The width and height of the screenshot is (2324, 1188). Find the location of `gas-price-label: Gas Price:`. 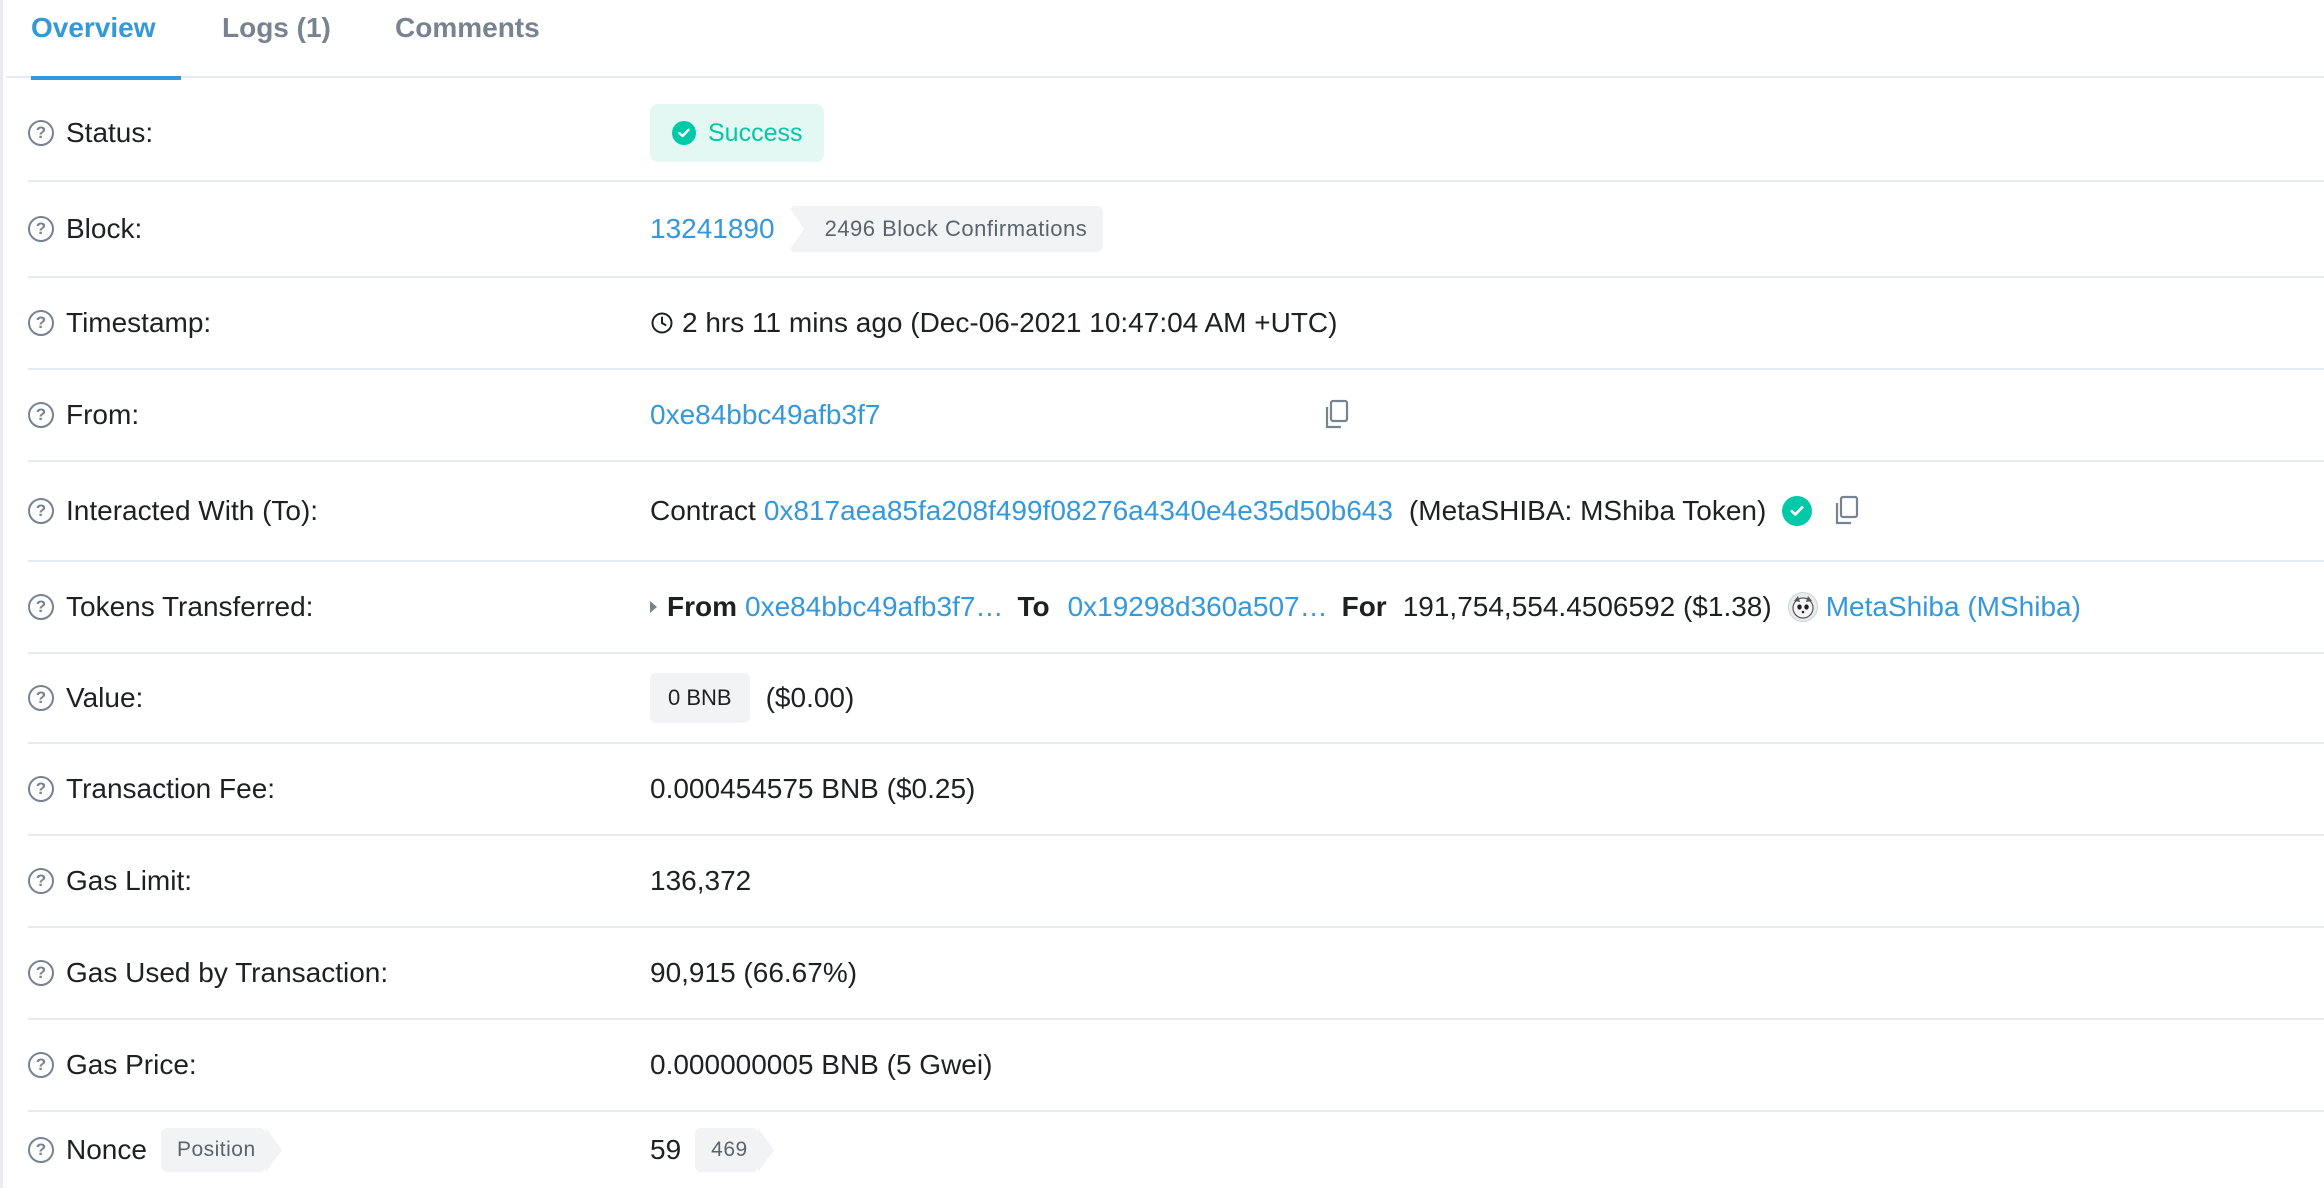

gas-price-label: Gas Price: is located at coordinates (131, 1064).